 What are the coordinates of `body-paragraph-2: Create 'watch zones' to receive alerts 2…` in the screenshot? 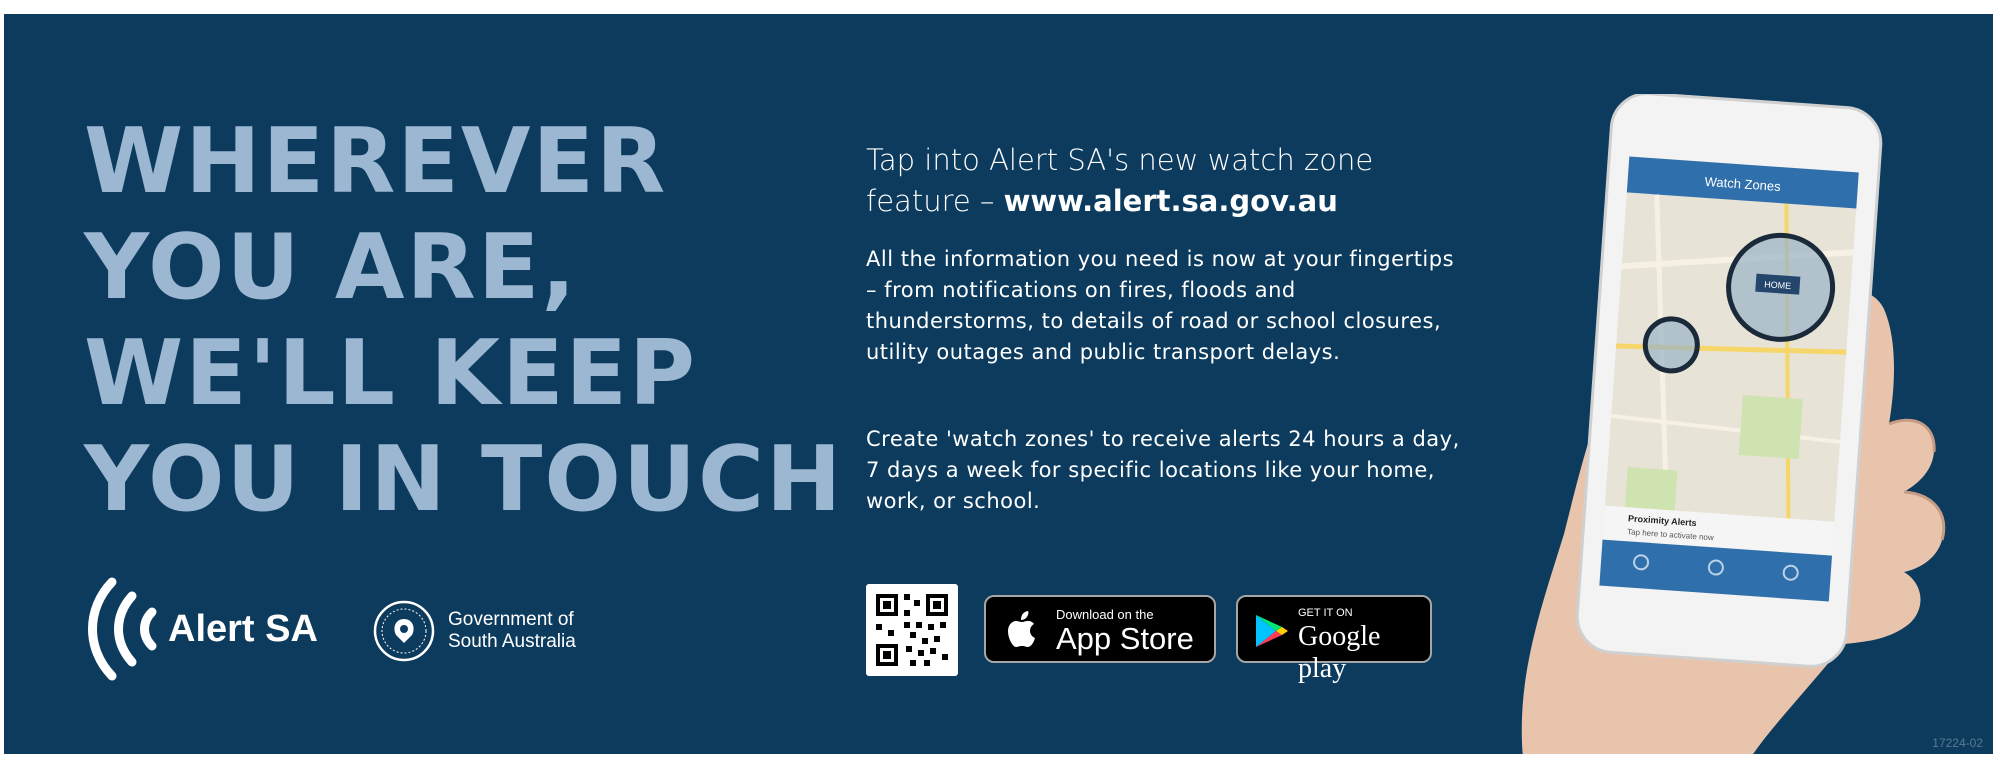 It's located at (1163, 470).